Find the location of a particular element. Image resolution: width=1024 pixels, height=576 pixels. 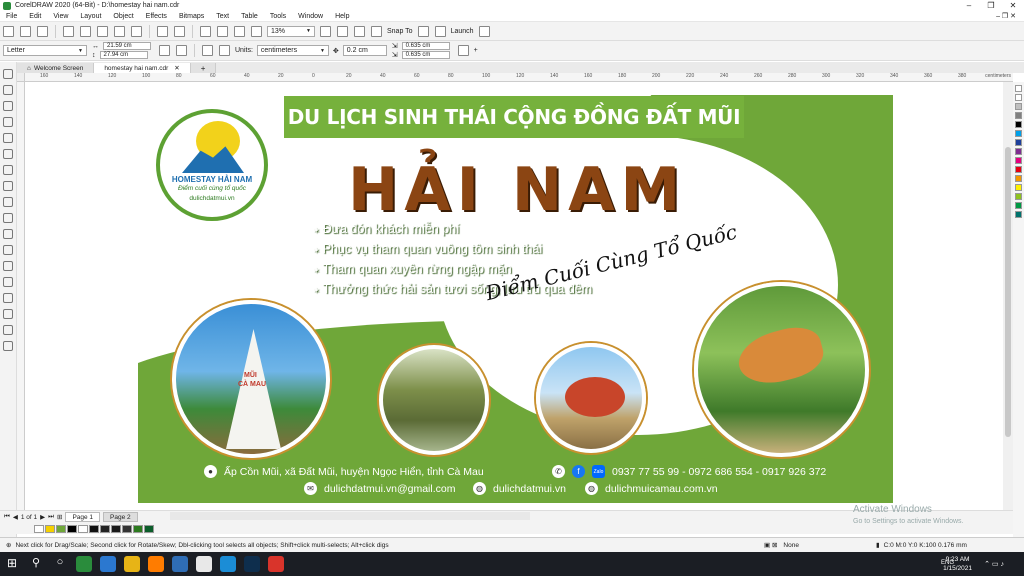

tab-homestay-document: homestay hai nam.cdr ✕ is located at coordinates (142, 68).